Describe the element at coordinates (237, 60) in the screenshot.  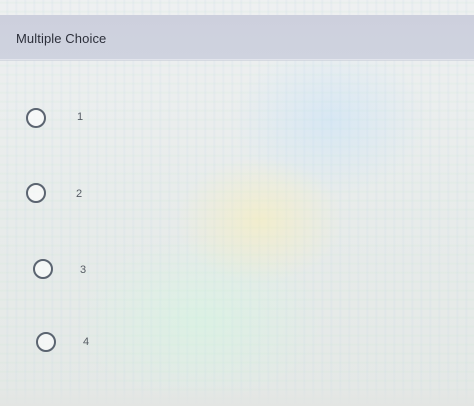
I see `header-divider` at that location.